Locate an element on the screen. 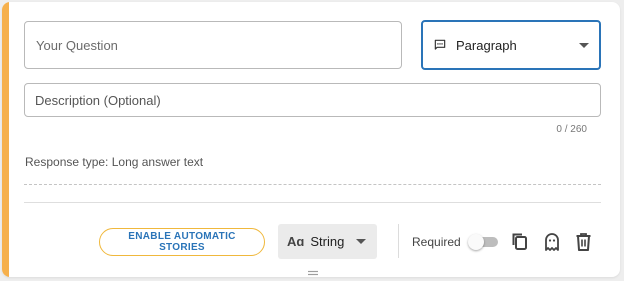 The width and height of the screenshot is (624, 281). trash-icon is located at coordinates (583, 242).